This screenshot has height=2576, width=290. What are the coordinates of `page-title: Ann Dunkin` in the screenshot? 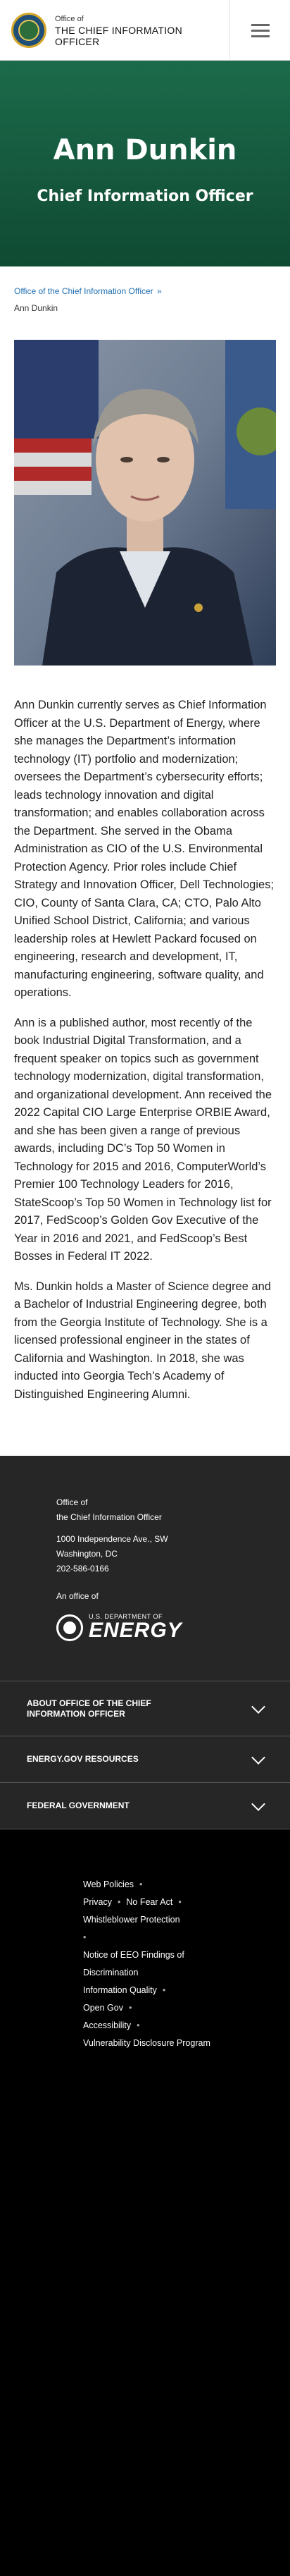 It's located at (145, 150).